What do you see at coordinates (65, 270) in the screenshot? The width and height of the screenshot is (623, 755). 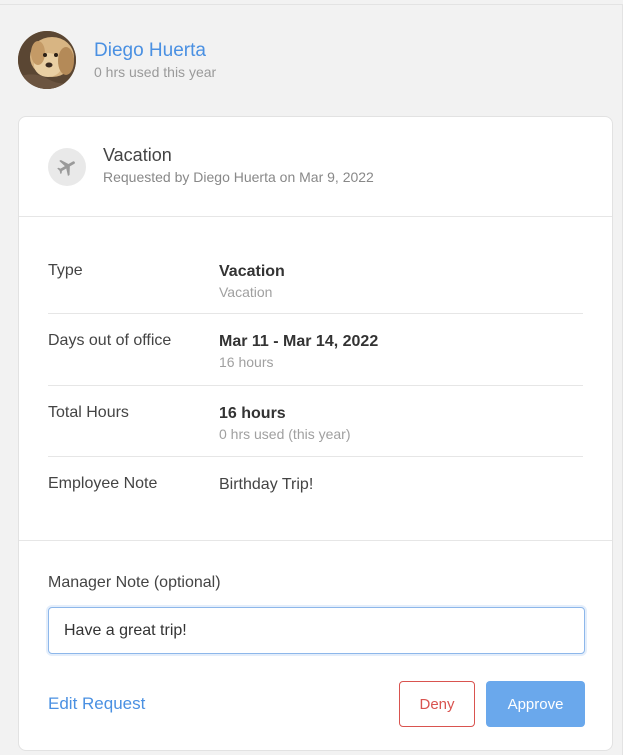 I see `detail-label: Type` at bounding box center [65, 270].